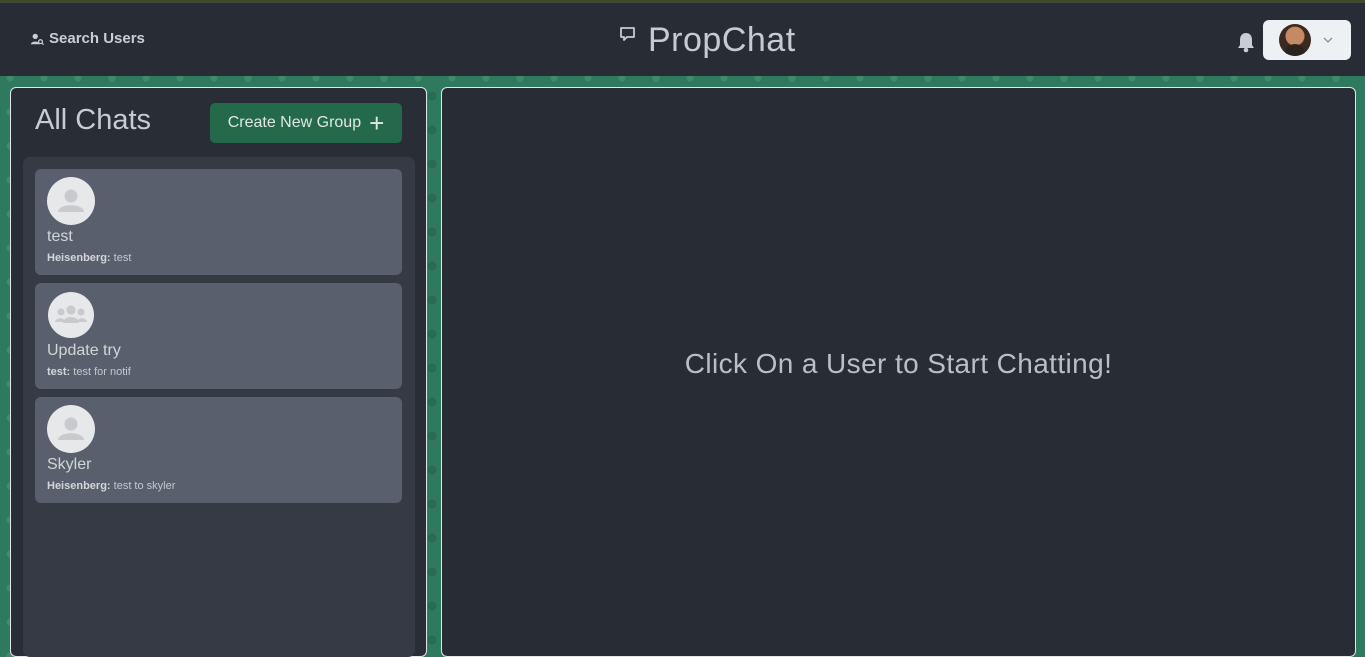 Image resolution: width=1365 pixels, height=657 pixels. Describe the element at coordinates (218, 450) in the screenshot. I see `chat-item-skyler: Skyler Heisenberg: test to skyler` at that location.